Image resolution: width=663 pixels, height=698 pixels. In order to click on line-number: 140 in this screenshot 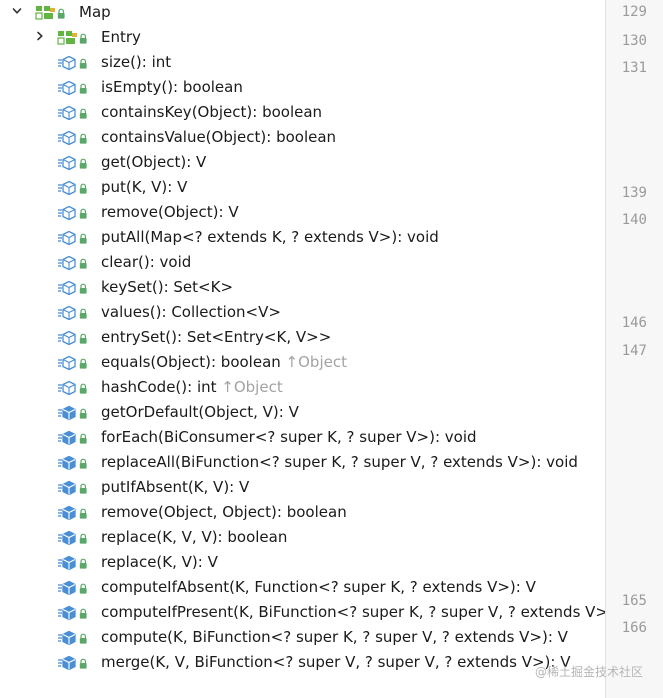, I will do `click(634, 220)`.